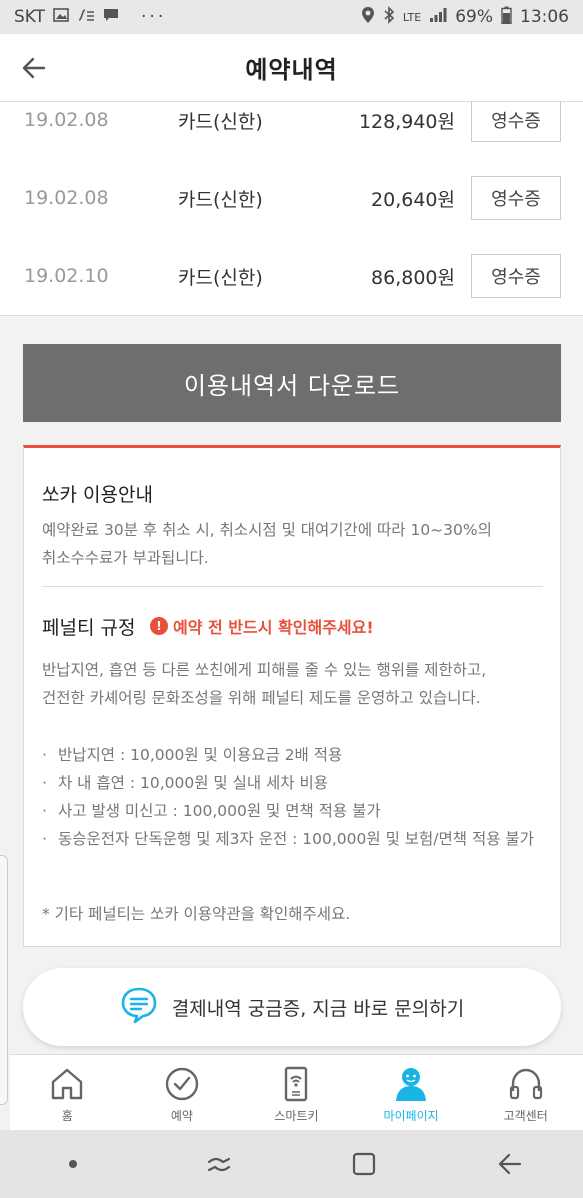  I want to click on page-title: 예약내역, so click(291, 70).